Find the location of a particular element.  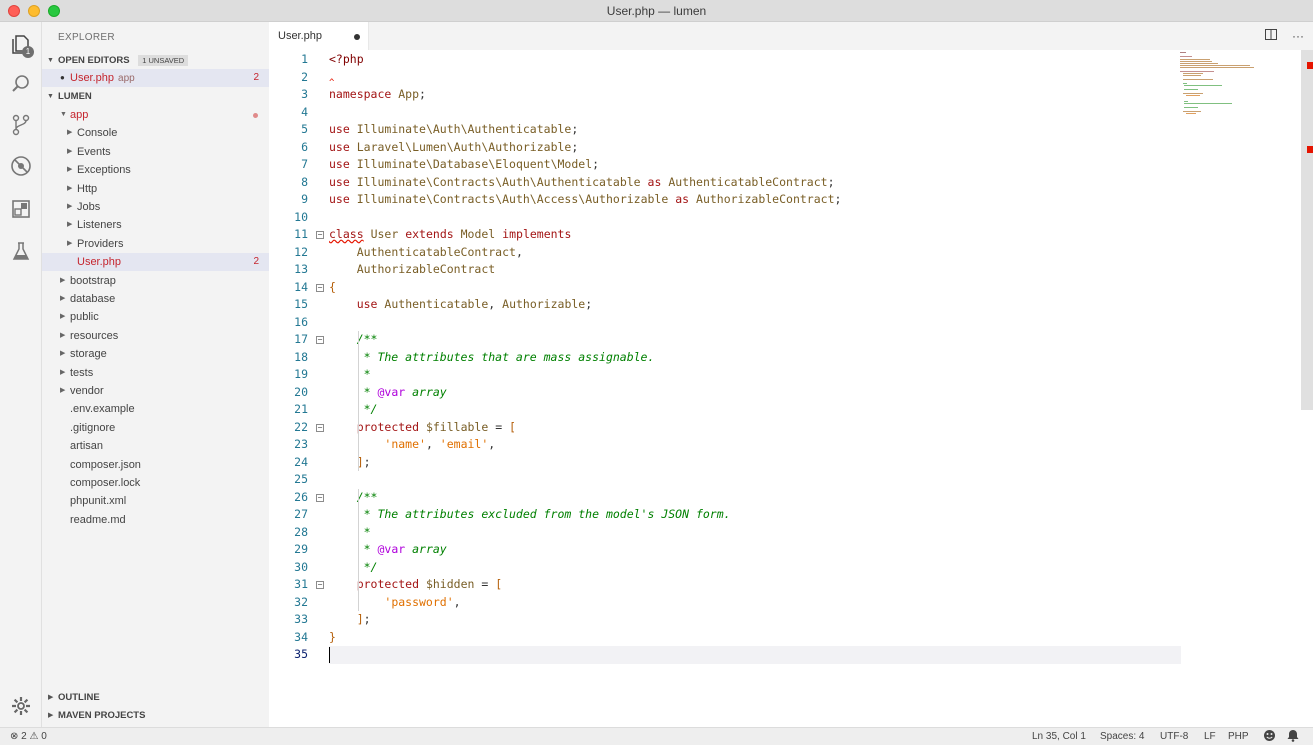

line-number: 9 is located at coordinates (304, 199).